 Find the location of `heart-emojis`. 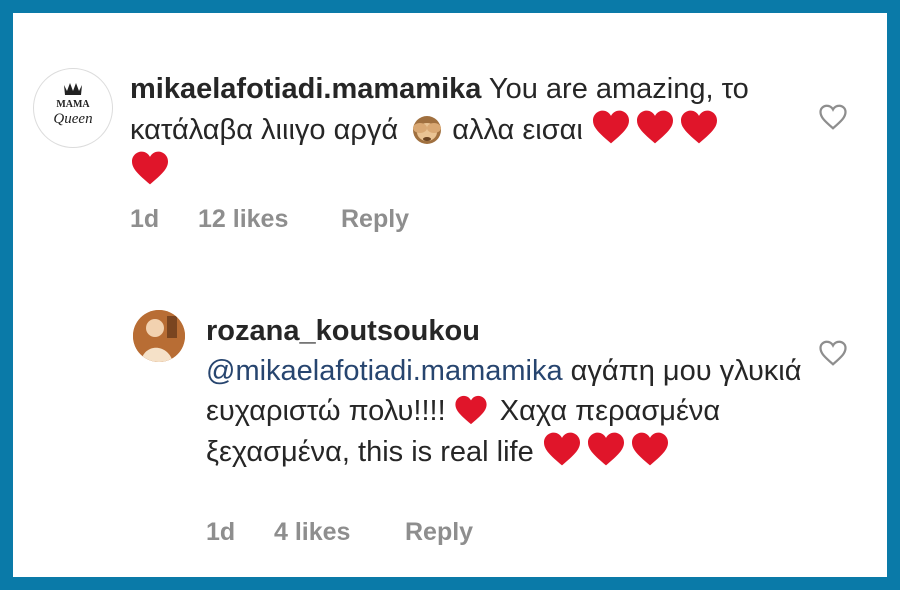

heart-emojis is located at coordinates (608, 450).